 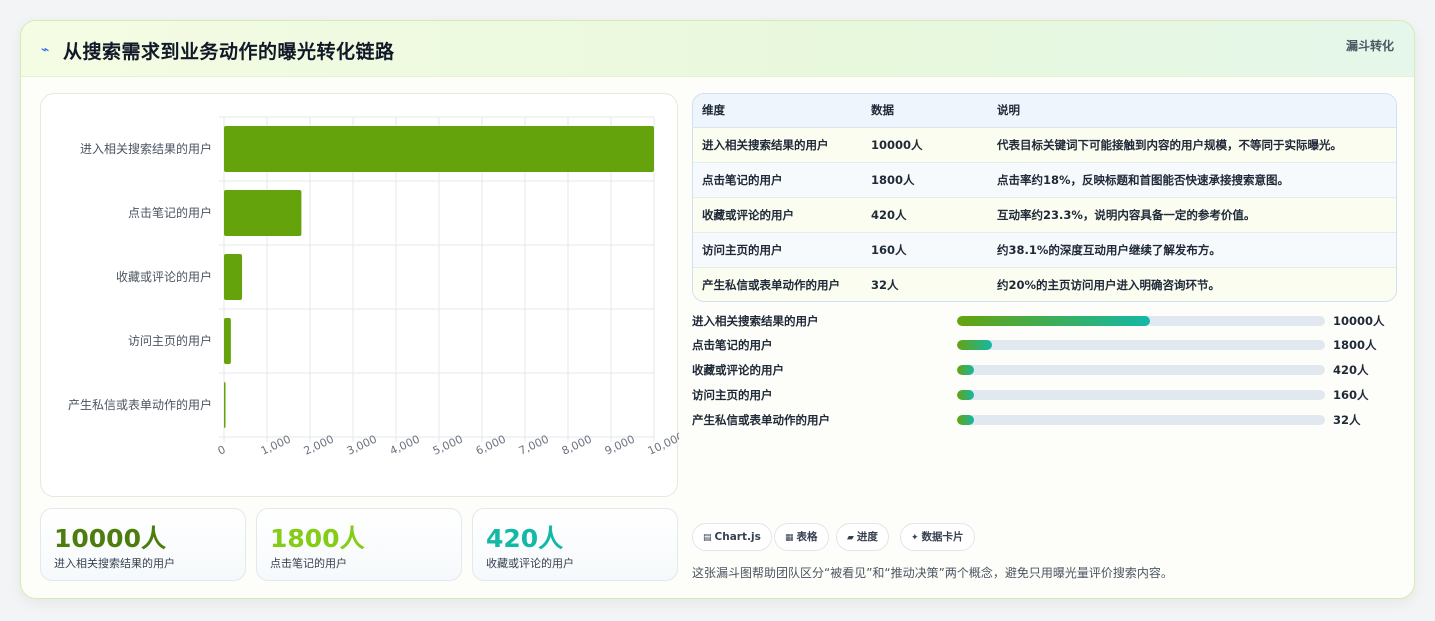 What do you see at coordinates (317, 538) in the screenshot?
I see `stat-value: 1800人` at bounding box center [317, 538].